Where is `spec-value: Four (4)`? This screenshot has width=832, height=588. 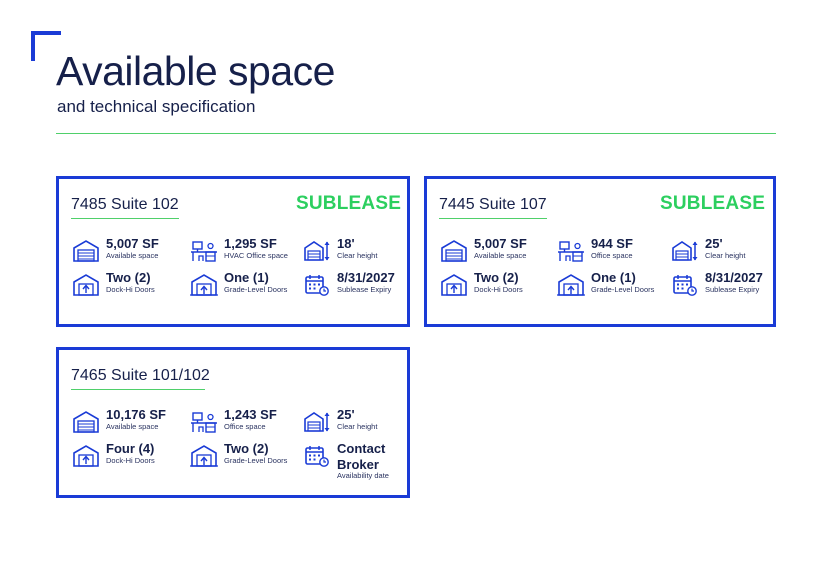
spec-value: Four (4) is located at coordinates (130, 448).